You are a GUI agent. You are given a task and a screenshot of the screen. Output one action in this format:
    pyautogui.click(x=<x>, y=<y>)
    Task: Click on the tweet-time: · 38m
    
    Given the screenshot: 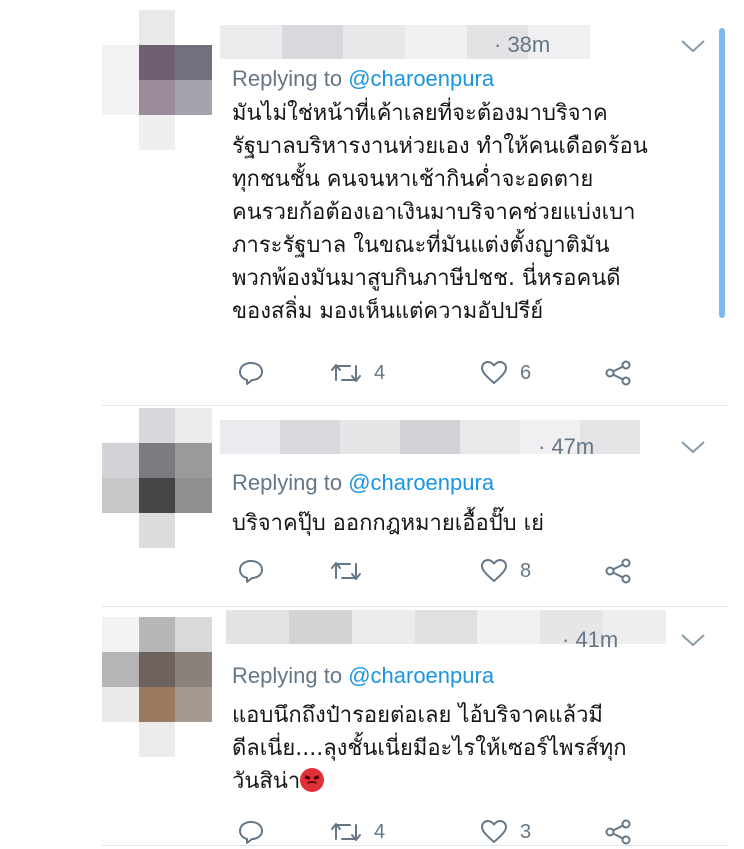 What is the action you would take?
    pyautogui.click(x=522, y=45)
    